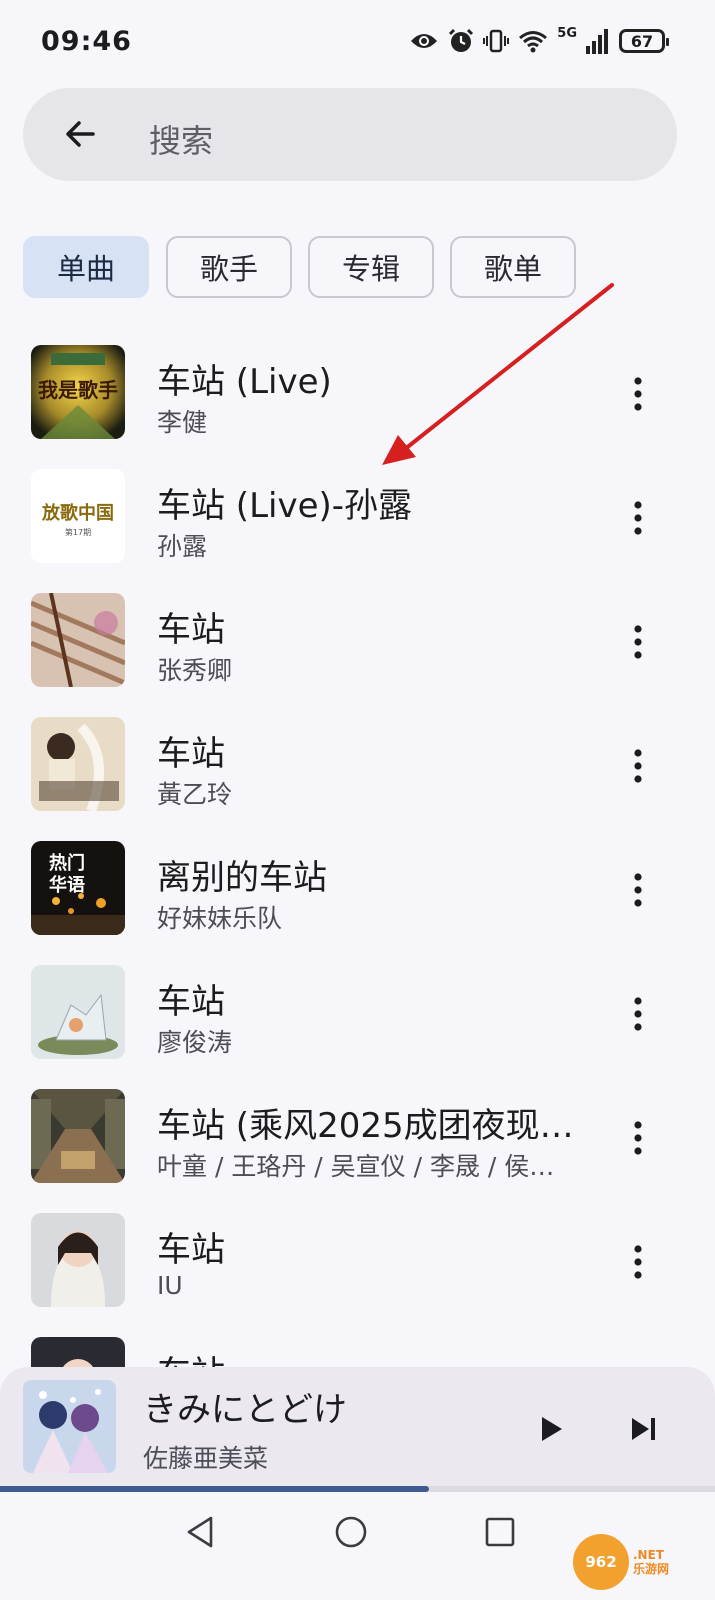 This screenshot has width=715, height=1600. What do you see at coordinates (357, 888) in the screenshot?
I see `song-row: 热门 华语 离别的车站 好妹妹乐队` at bounding box center [357, 888].